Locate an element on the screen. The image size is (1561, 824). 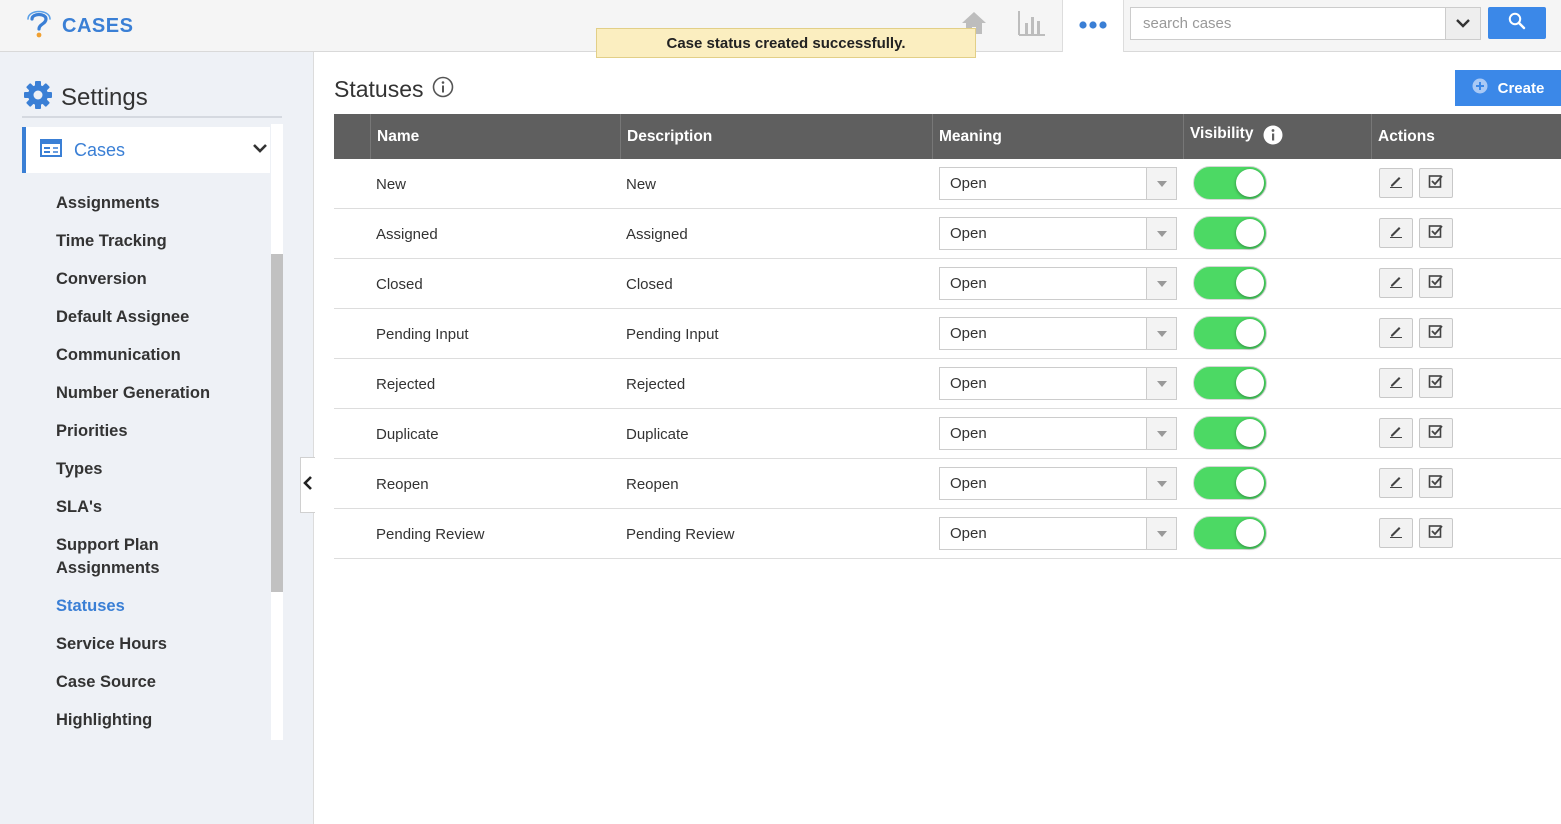
status-description: Duplicate is located at coordinates (657, 434).